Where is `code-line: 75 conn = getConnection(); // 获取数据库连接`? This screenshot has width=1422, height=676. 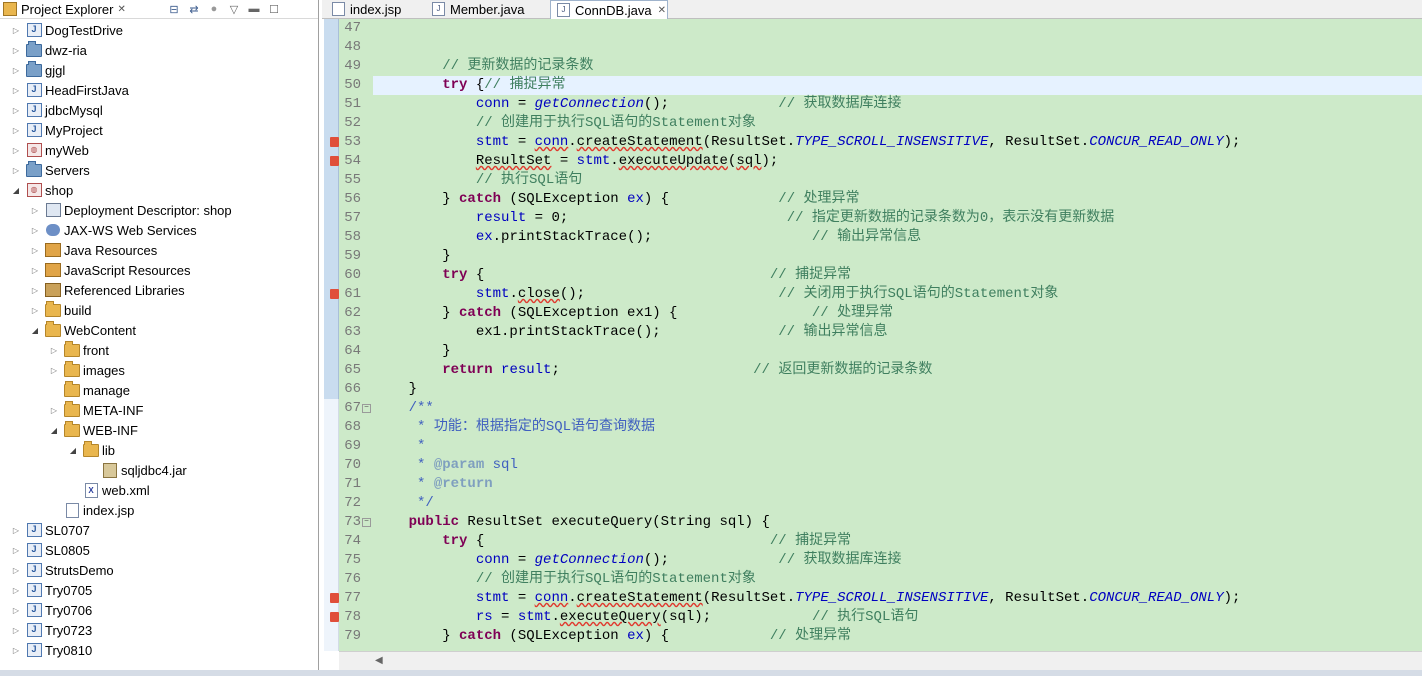 code-line: 75 conn = getConnection(); // 获取数据库连接 is located at coordinates (880, 560).